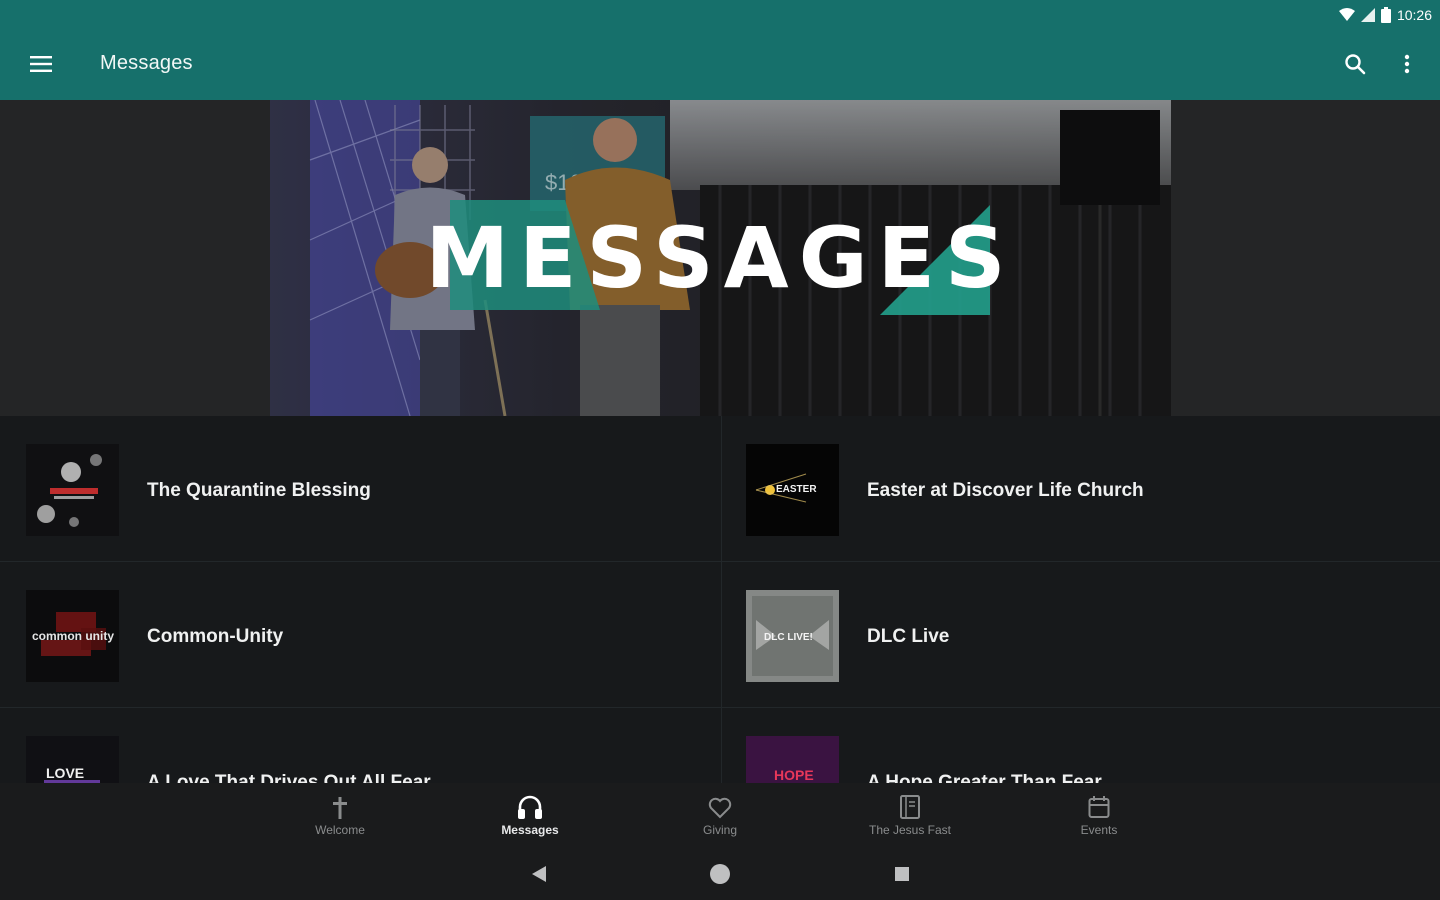  I want to click on series-card-a-hope-greater-than-fear: HOPE A Hope Greater Than Fear, so click(1080, 745).